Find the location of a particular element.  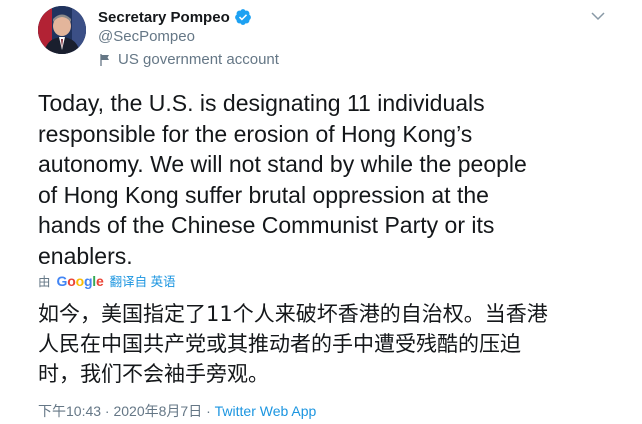

chevron-down-icon is located at coordinates (598, 16).